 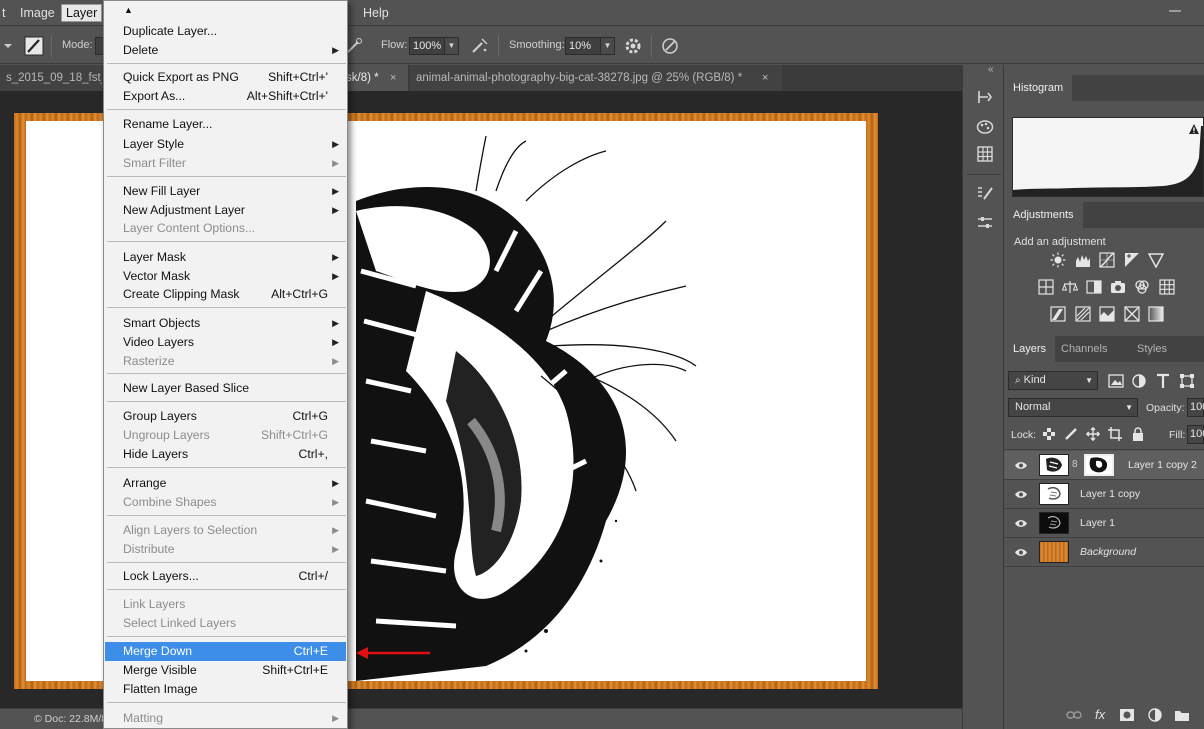 I want to click on menu-item-create-clipping-mask: Create Clipping Mask Alt+Ctrl+G, so click(x=225, y=294).